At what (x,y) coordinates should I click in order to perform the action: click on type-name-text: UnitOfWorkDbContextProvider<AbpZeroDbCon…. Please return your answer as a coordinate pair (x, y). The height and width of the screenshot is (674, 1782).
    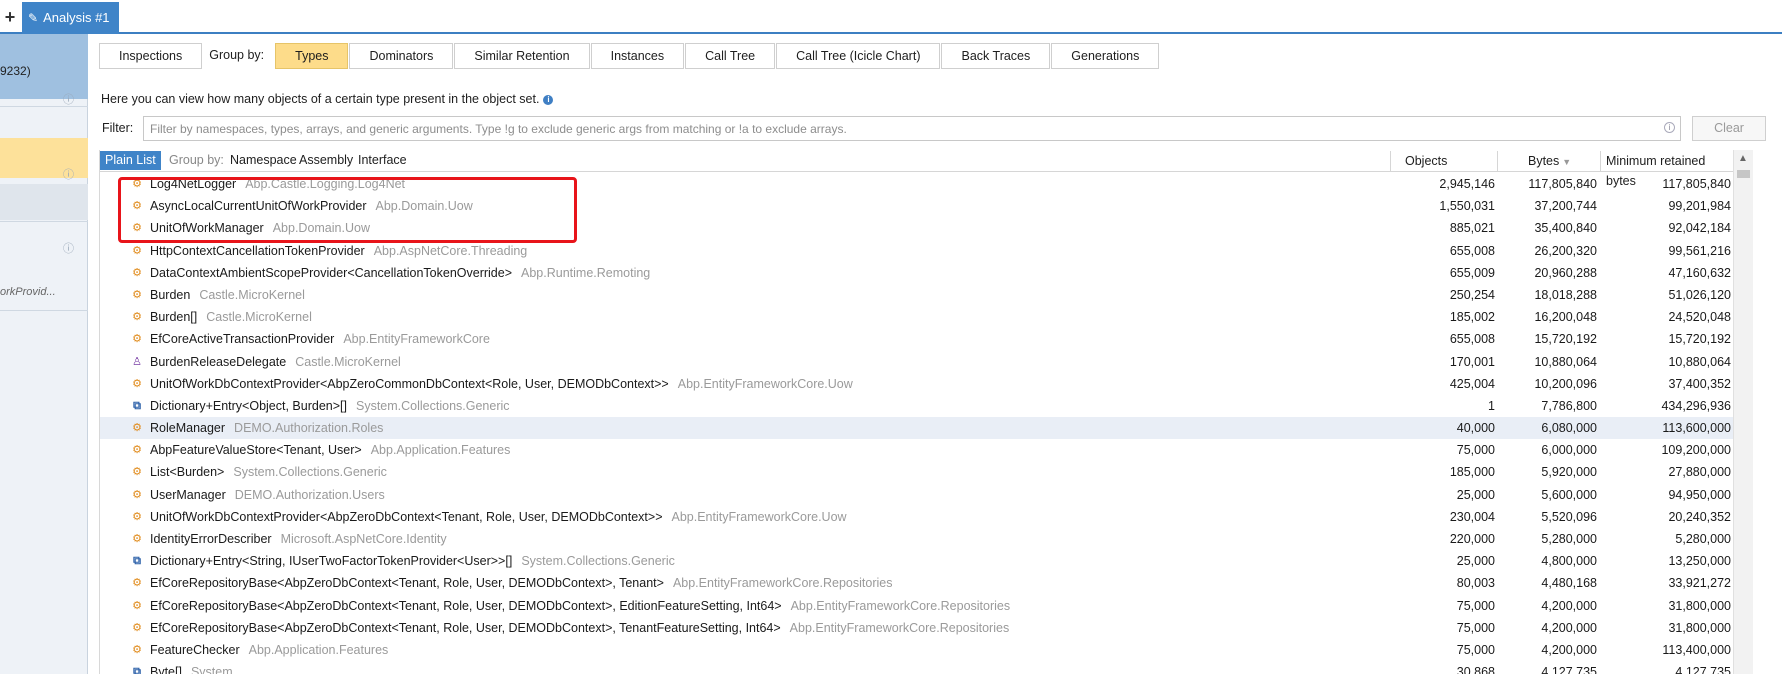
    Looking at the image, I should click on (406, 516).